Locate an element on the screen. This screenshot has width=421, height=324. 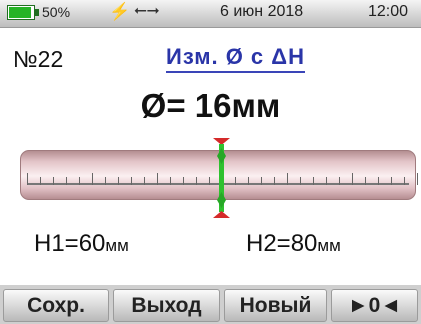
battery-percent: 50% is located at coordinates (56, 12).